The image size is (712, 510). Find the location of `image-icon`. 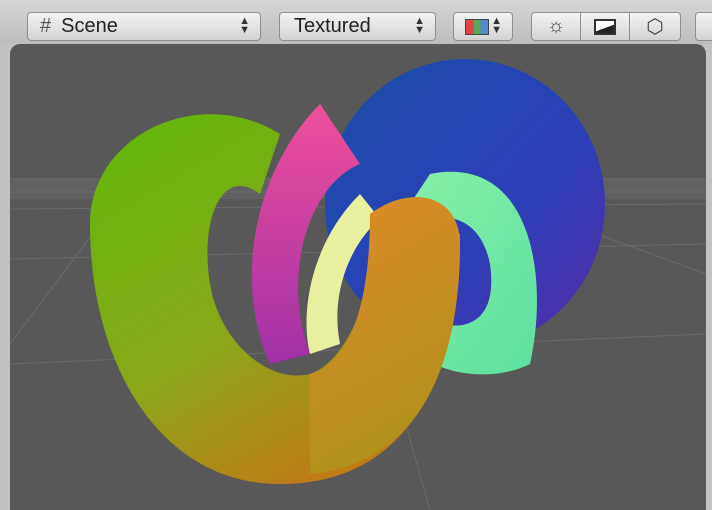

image-icon is located at coordinates (605, 26).